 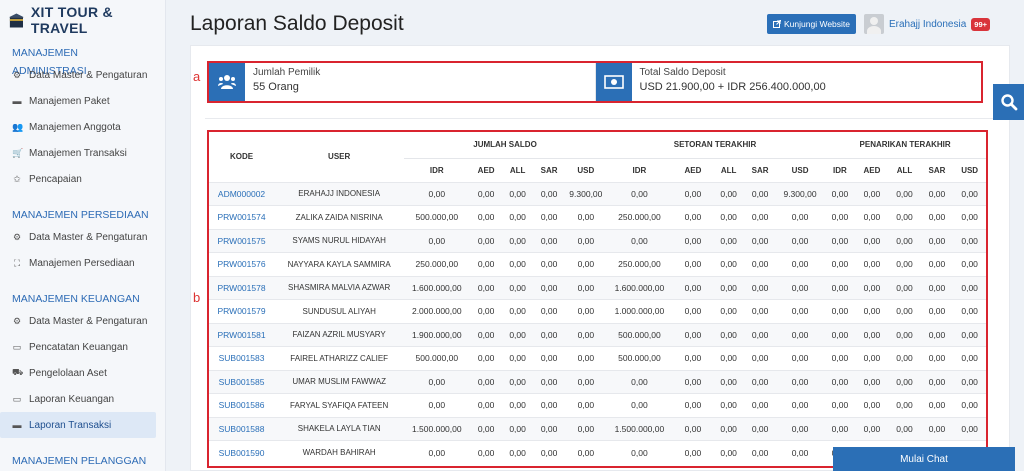 What do you see at coordinates (872, 169) in the screenshot?
I see `currency-header: AED` at bounding box center [872, 169].